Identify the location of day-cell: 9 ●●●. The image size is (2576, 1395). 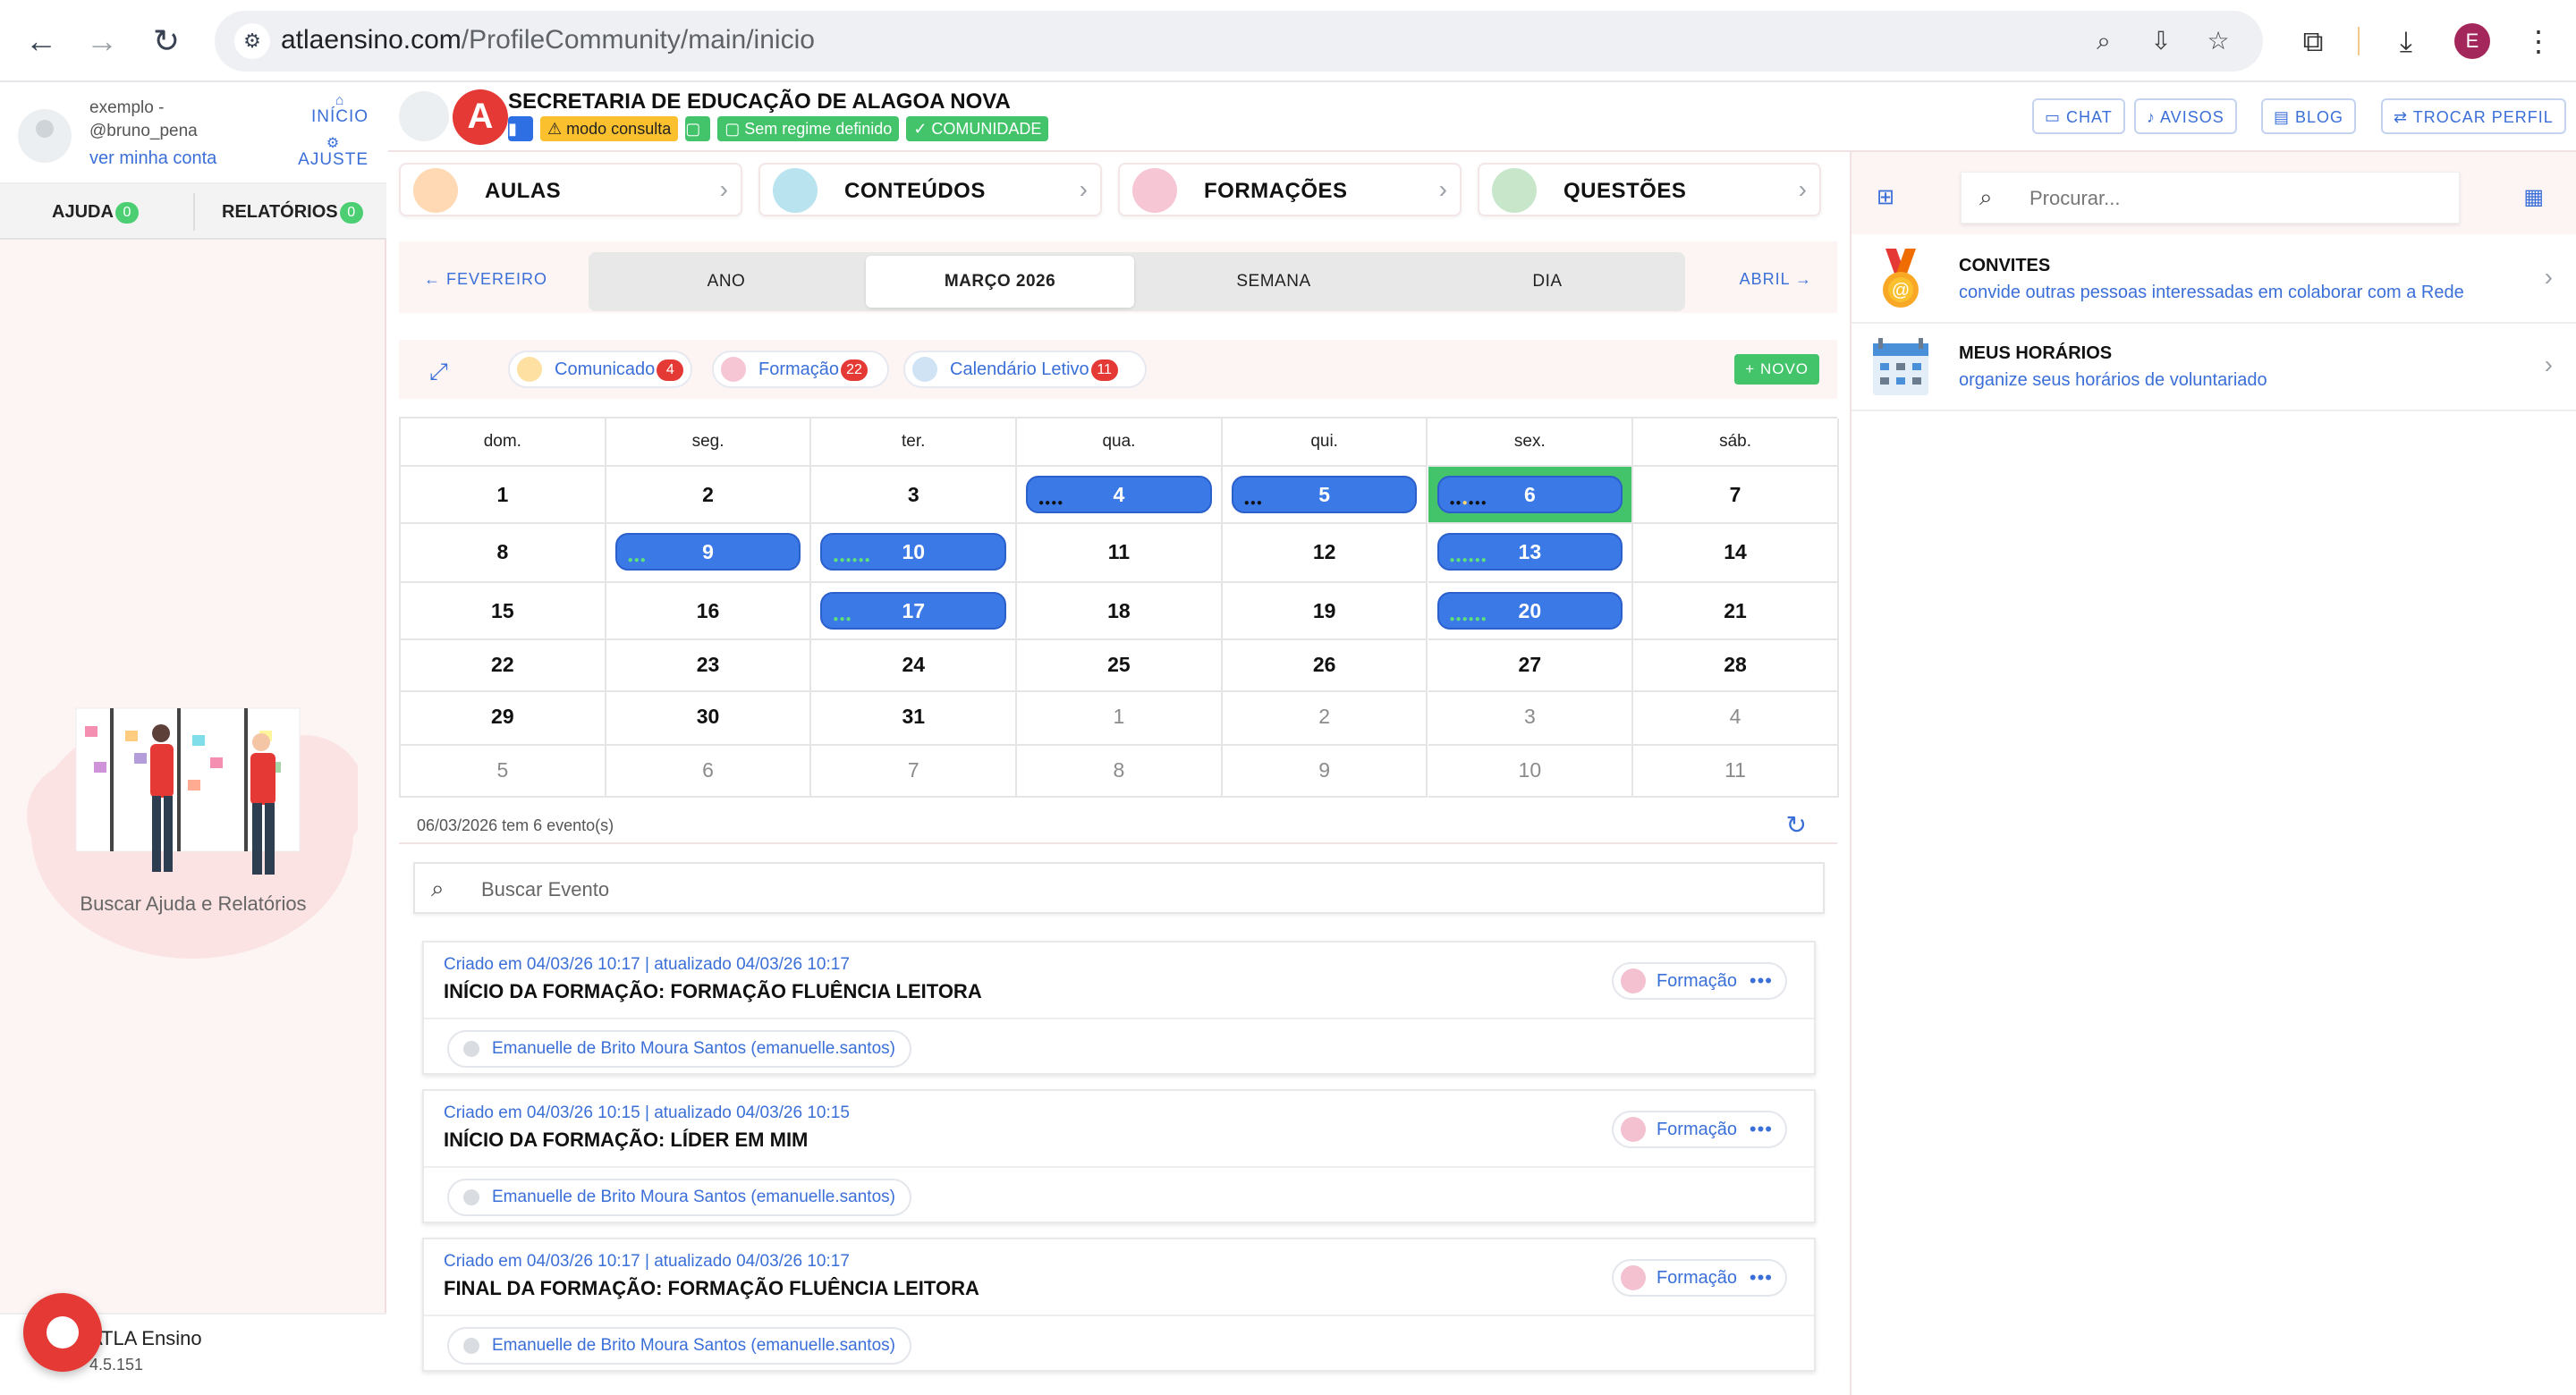
(709, 553).